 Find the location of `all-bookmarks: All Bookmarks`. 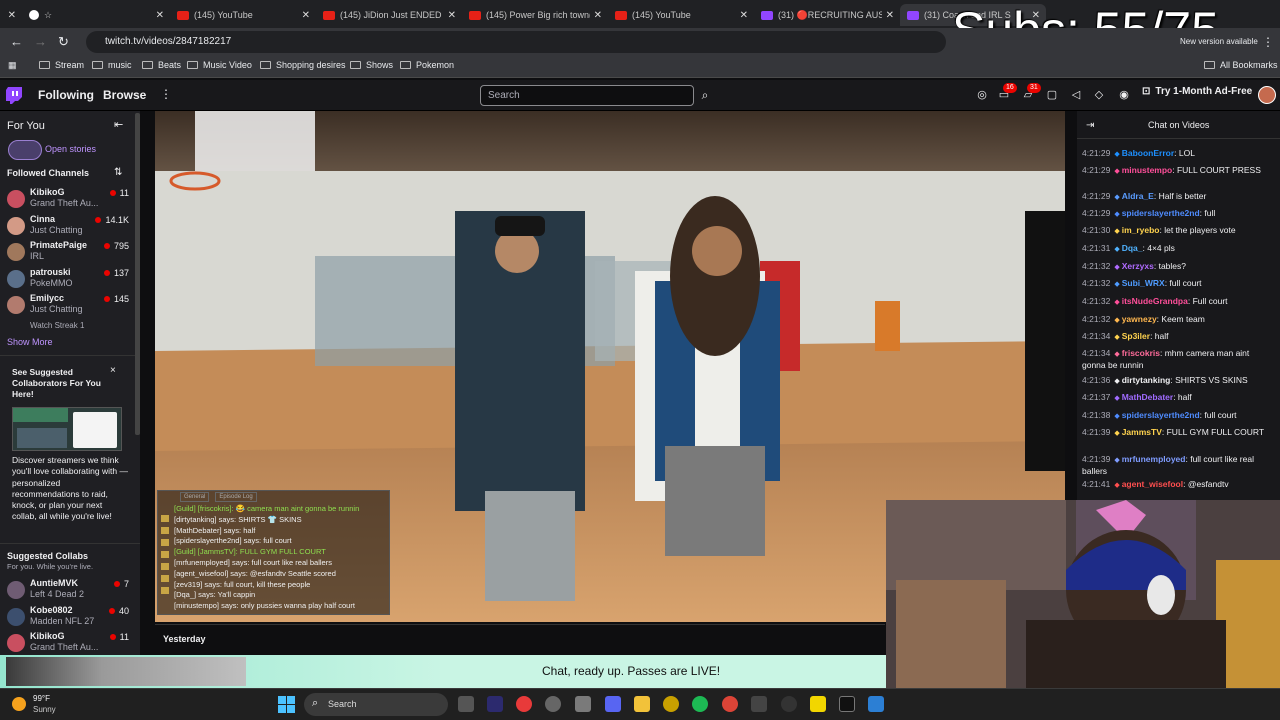

all-bookmarks: All Bookmarks is located at coordinates (1241, 65).